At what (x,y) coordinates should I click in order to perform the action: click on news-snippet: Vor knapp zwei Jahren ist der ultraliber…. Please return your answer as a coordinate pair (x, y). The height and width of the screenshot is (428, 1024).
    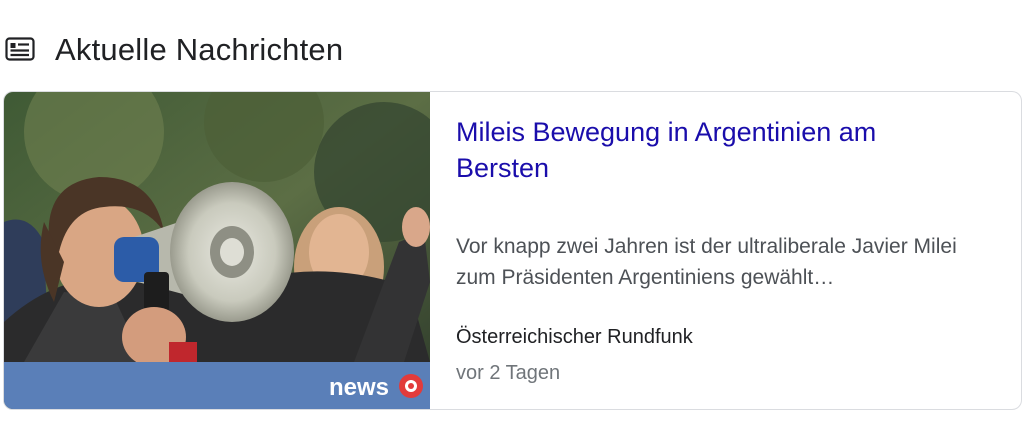
    Looking at the image, I should click on (706, 262).